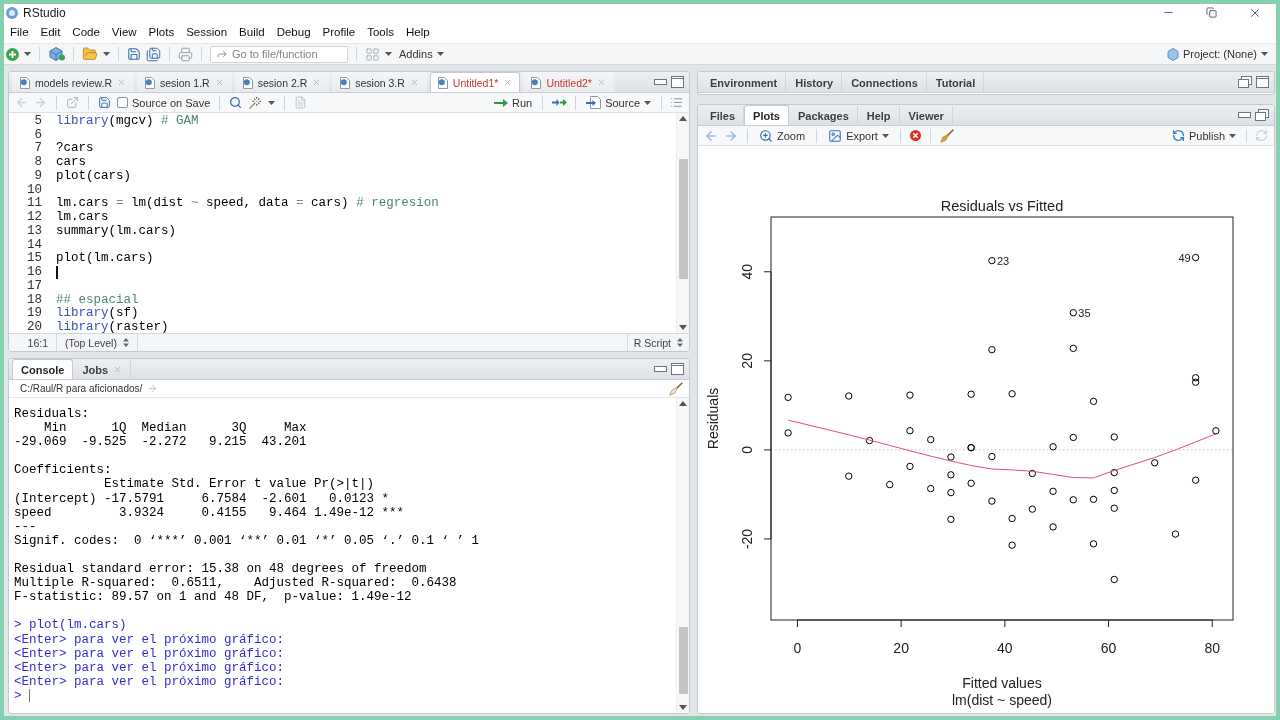 Image resolution: width=1280 pixels, height=720 pixels. Describe the element at coordinates (1108, 648) in the screenshot. I see `x-tick-label: 60` at that location.